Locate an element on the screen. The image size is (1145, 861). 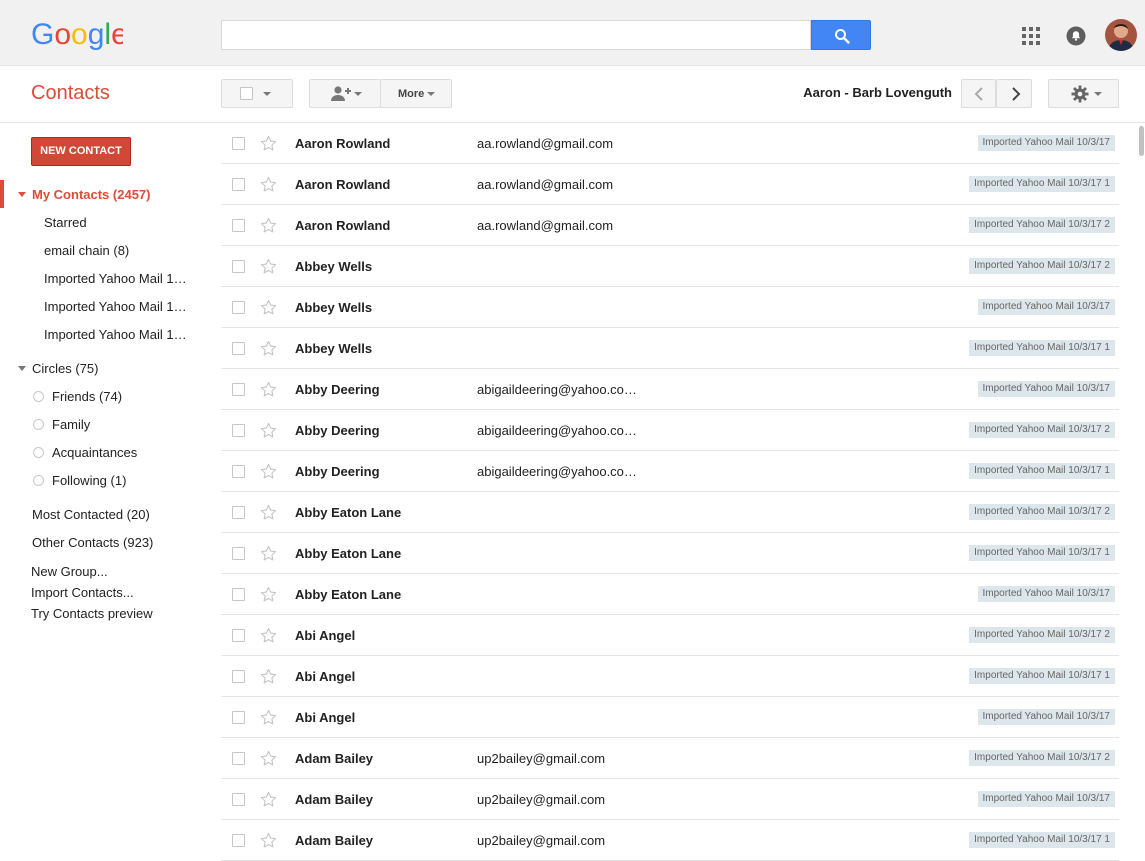
table-row: Abi Angel Imported Yahoo Mail 10/3/17 2 is located at coordinates (670, 635).